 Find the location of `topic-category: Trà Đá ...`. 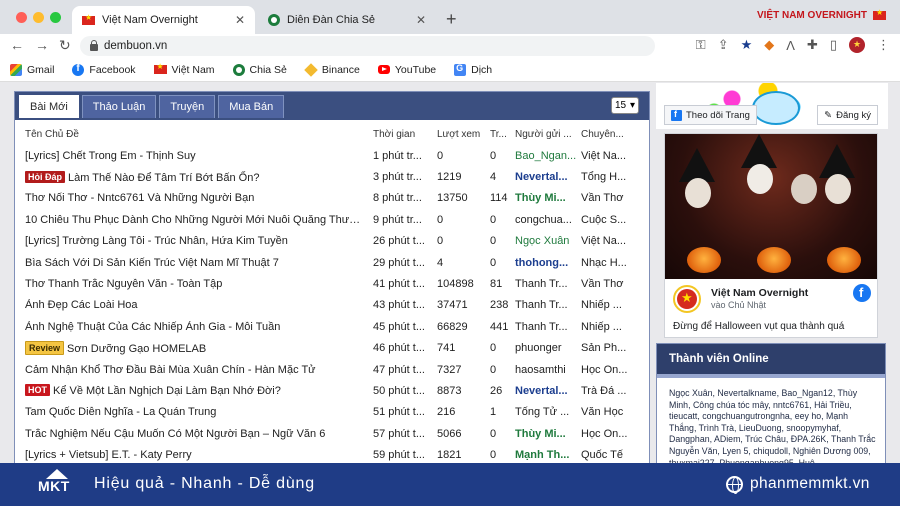

topic-category: Trà Đá ... is located at coordinates (603, 391).